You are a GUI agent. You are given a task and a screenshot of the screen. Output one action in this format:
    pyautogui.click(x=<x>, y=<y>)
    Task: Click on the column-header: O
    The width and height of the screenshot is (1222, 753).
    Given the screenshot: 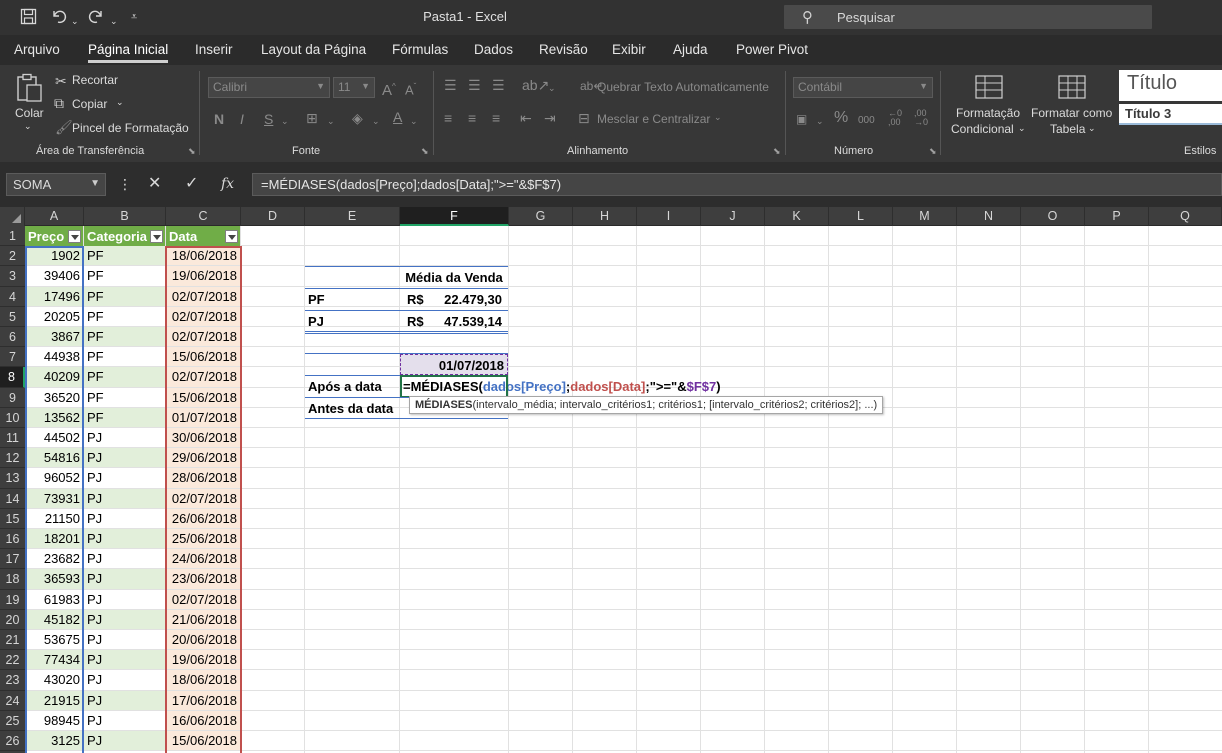 What is the action you would take?
    pyautogui.click(x=1053, y=216)
    